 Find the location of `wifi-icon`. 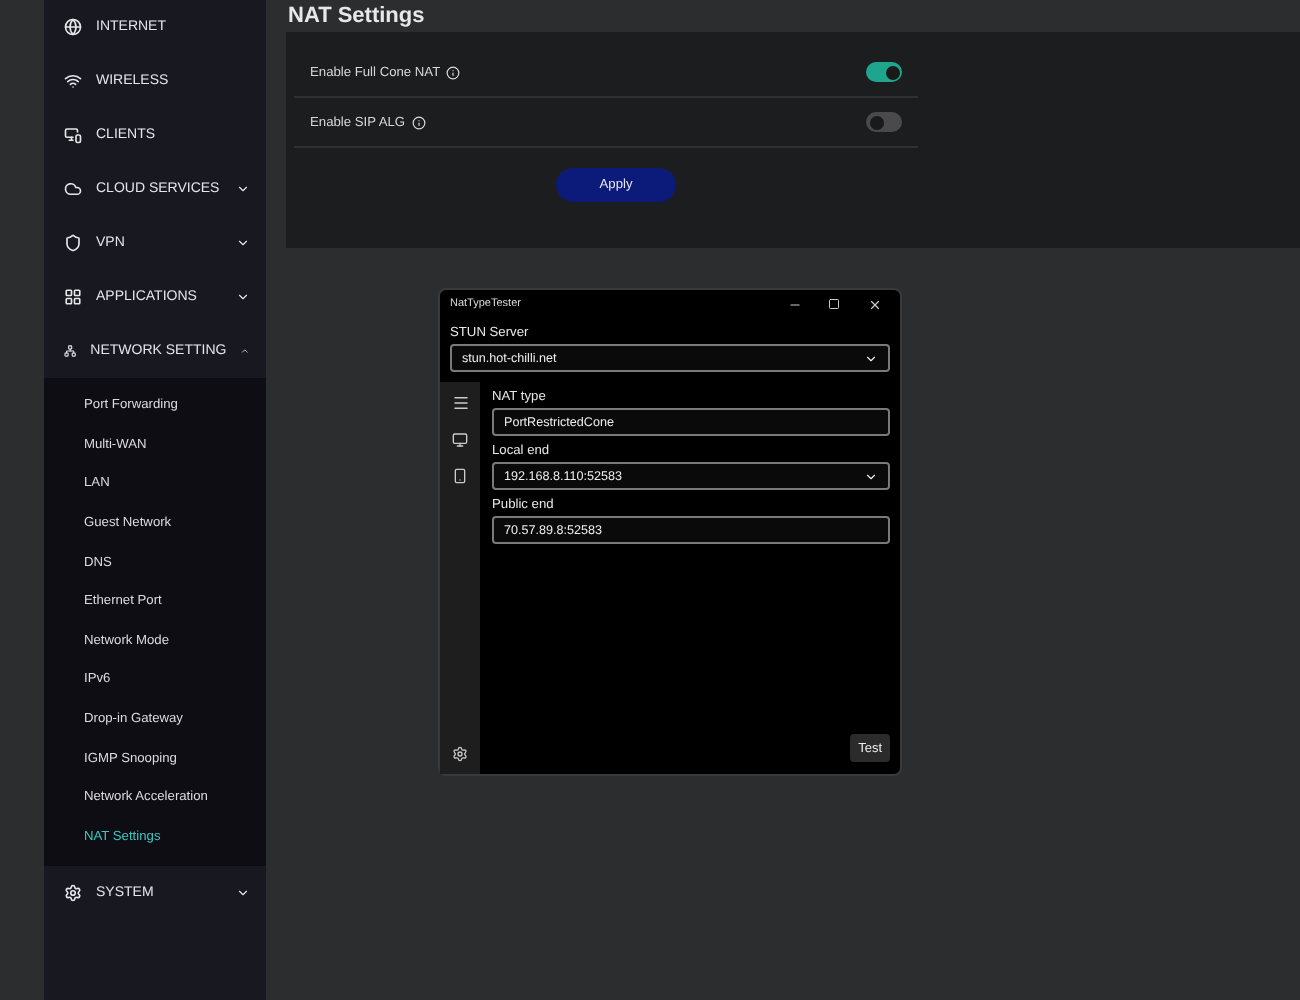

wifi-icon is located at coordinates (73, 81).